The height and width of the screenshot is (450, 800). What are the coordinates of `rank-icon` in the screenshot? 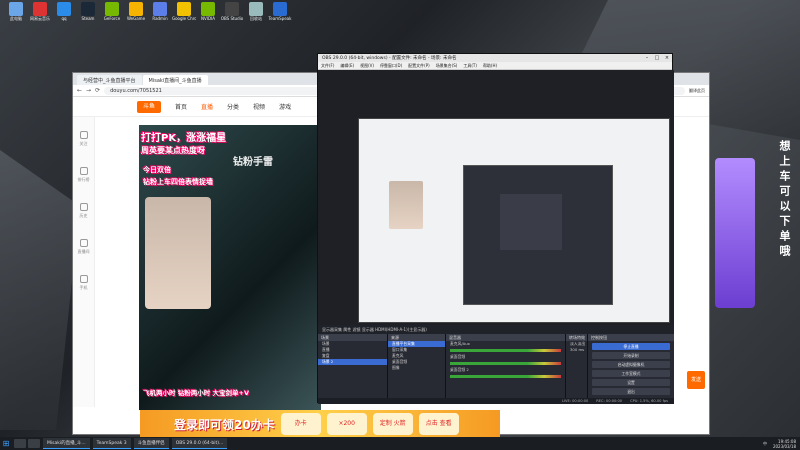 It's located at (83, 171).